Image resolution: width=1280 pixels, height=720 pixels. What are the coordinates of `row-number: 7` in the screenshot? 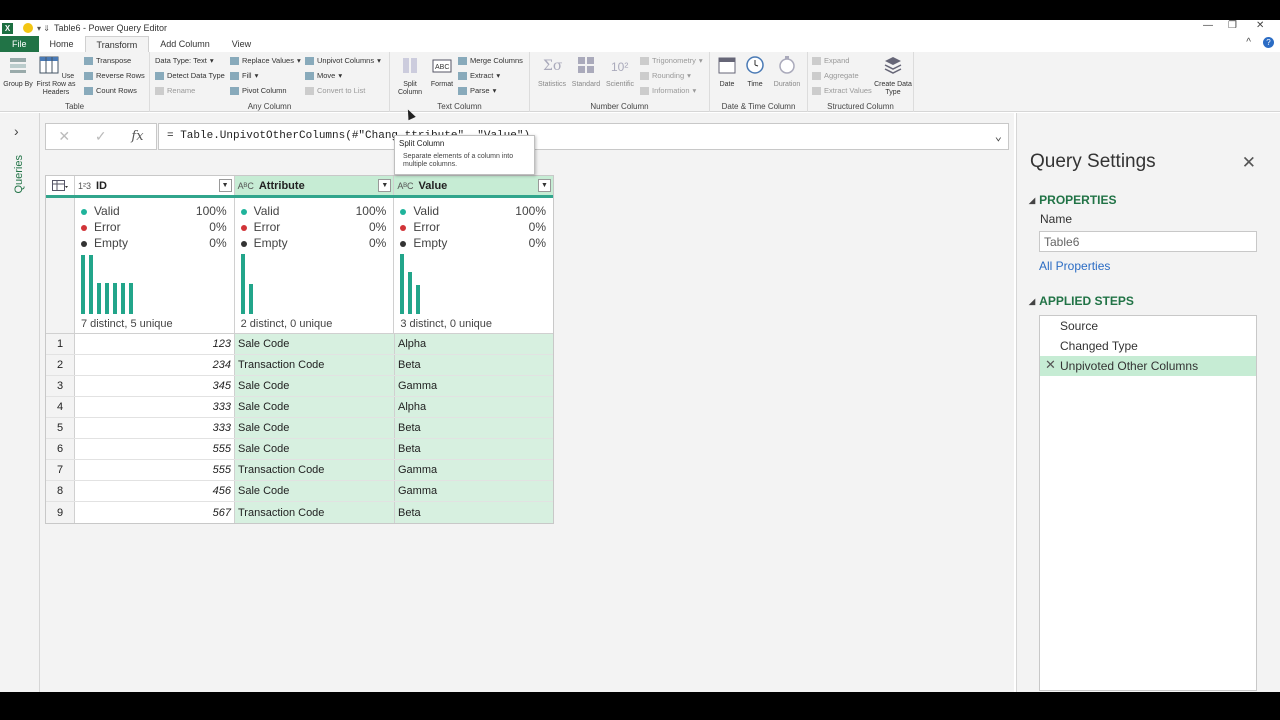 It's located at (60, 470).